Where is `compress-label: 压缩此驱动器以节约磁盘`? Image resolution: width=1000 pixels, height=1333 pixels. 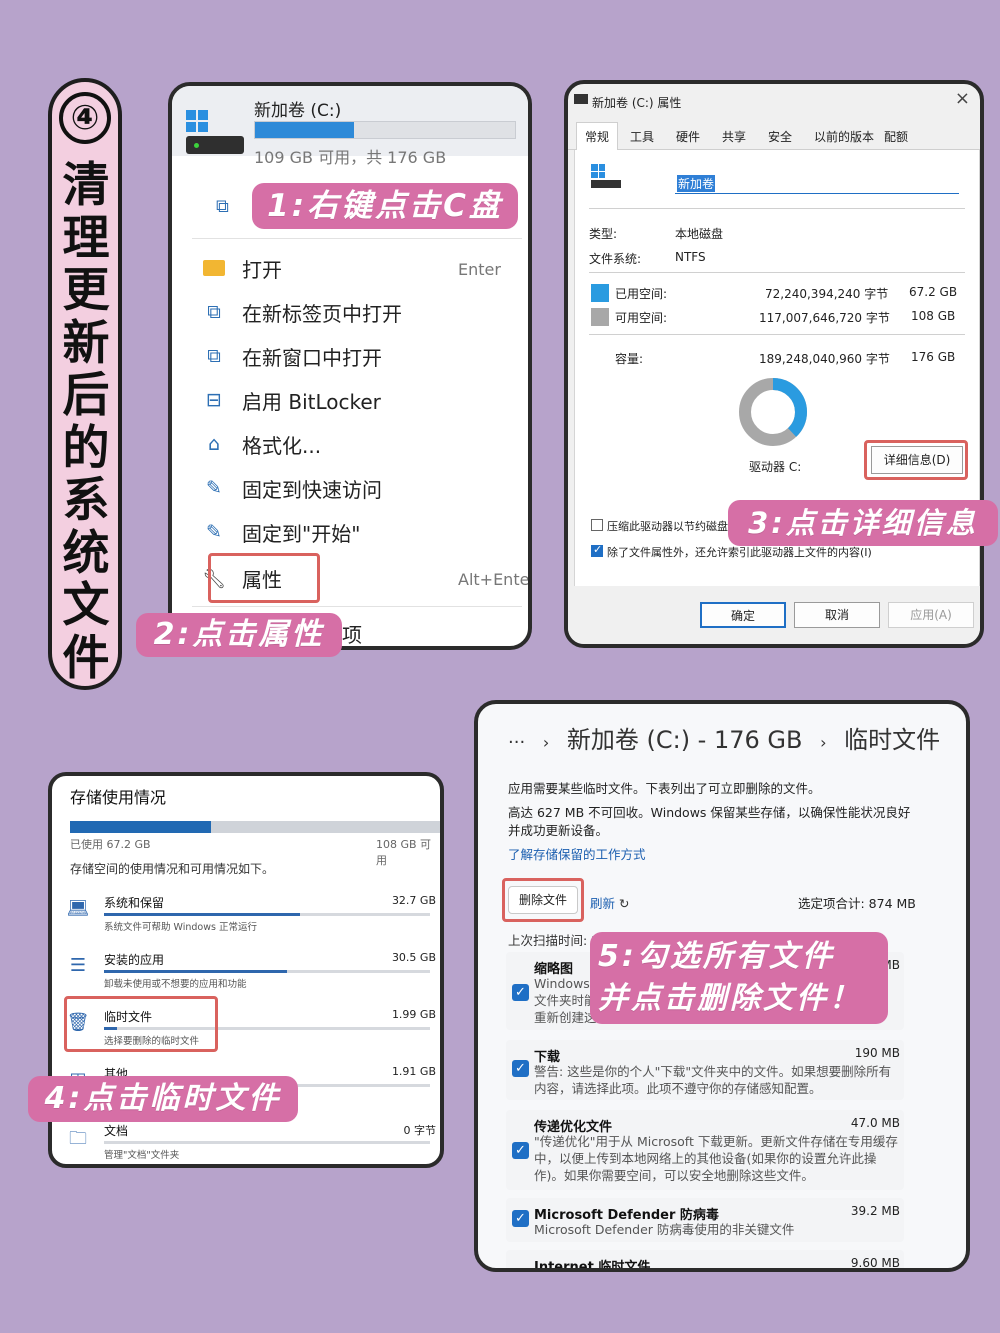
compress-label: 压缩此驱动器以节约磁盘 is located at coordinates (667, 526).